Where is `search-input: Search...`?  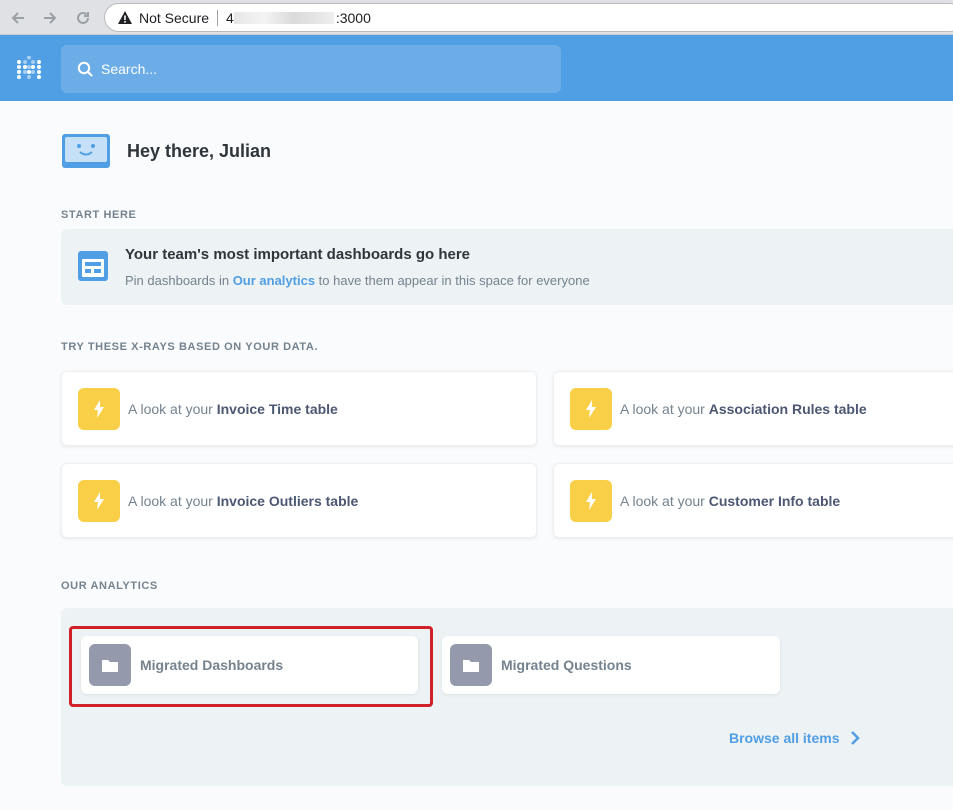
search-input: Search... is located at coordinates (129, 69).